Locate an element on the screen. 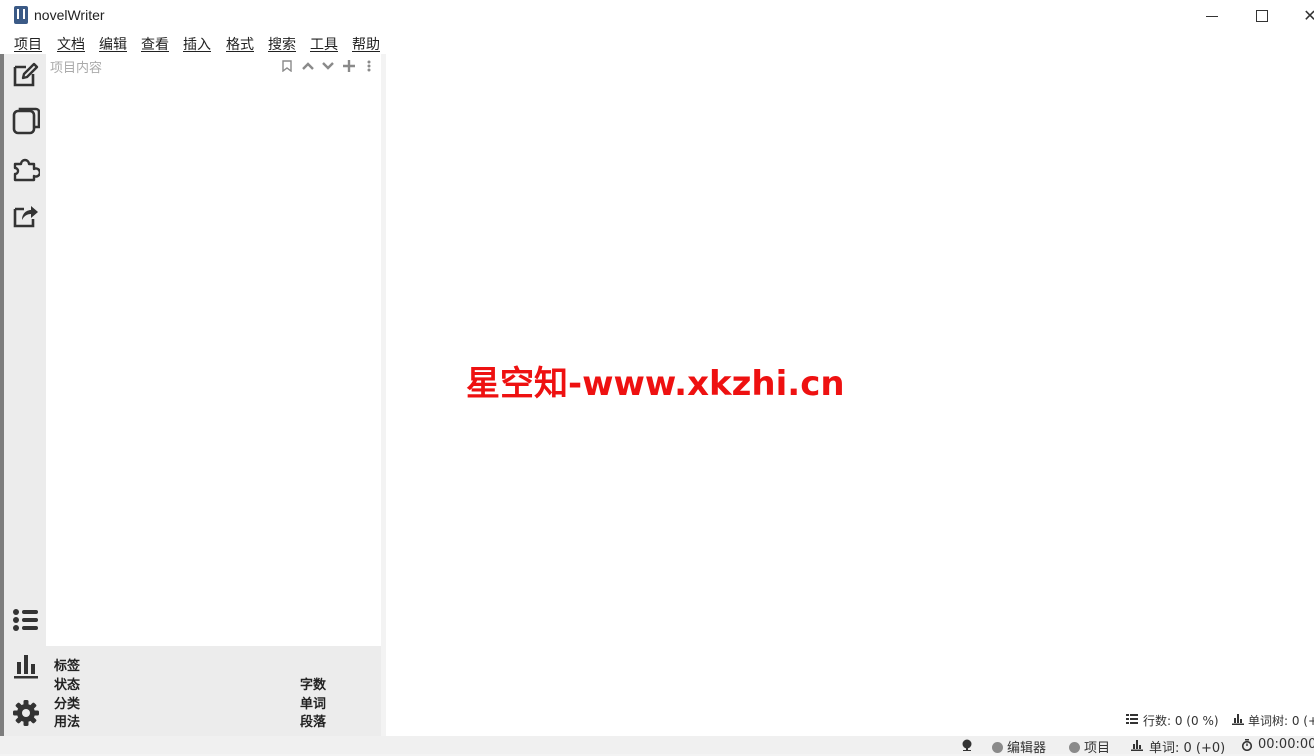 This screenshot has width=1314, height=756. maximize-button is located at coordinates (1261, 16).